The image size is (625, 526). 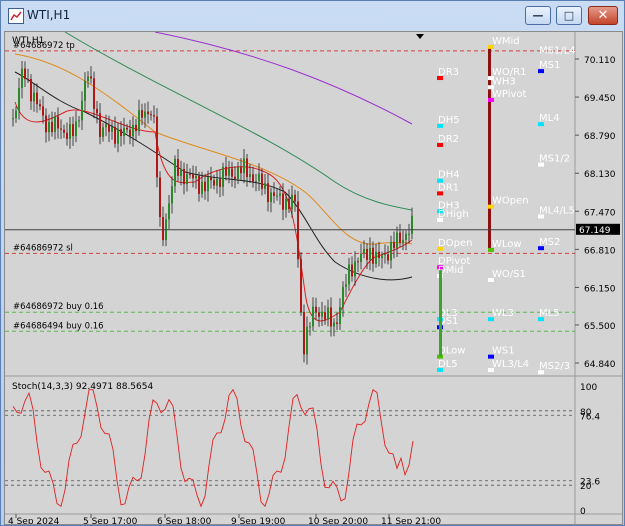 What do you see at coordinates (449, 120) in the screenshot?
I see `daily-level-label: DH5` at bounding box center [449, 120].